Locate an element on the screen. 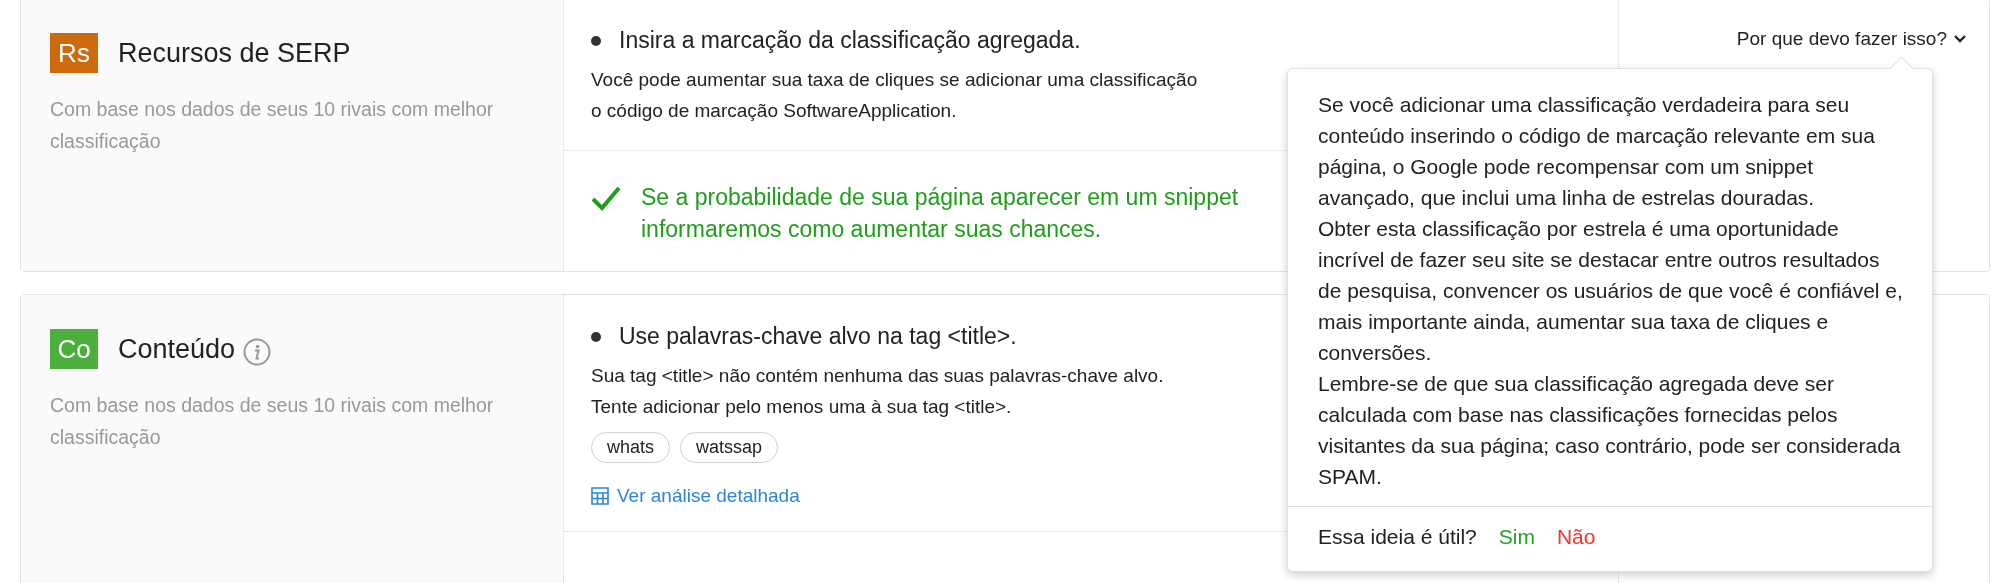 Image resolution: width=2012 pixels, height=583 pixels. no-link: Não is located at coordinates (1576, 537).